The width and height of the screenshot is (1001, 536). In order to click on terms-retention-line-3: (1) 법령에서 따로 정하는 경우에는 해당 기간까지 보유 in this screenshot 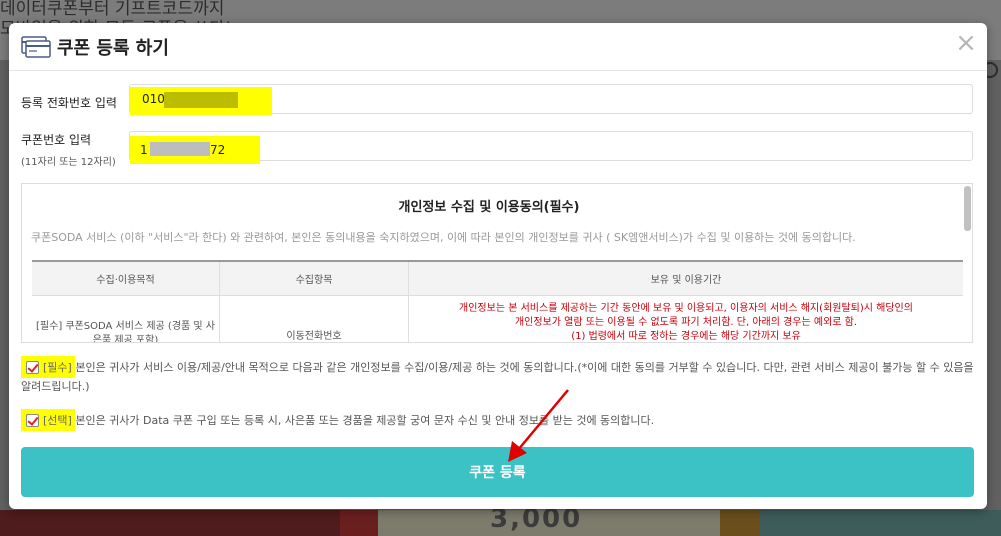, I will do `click(686, 336)`.